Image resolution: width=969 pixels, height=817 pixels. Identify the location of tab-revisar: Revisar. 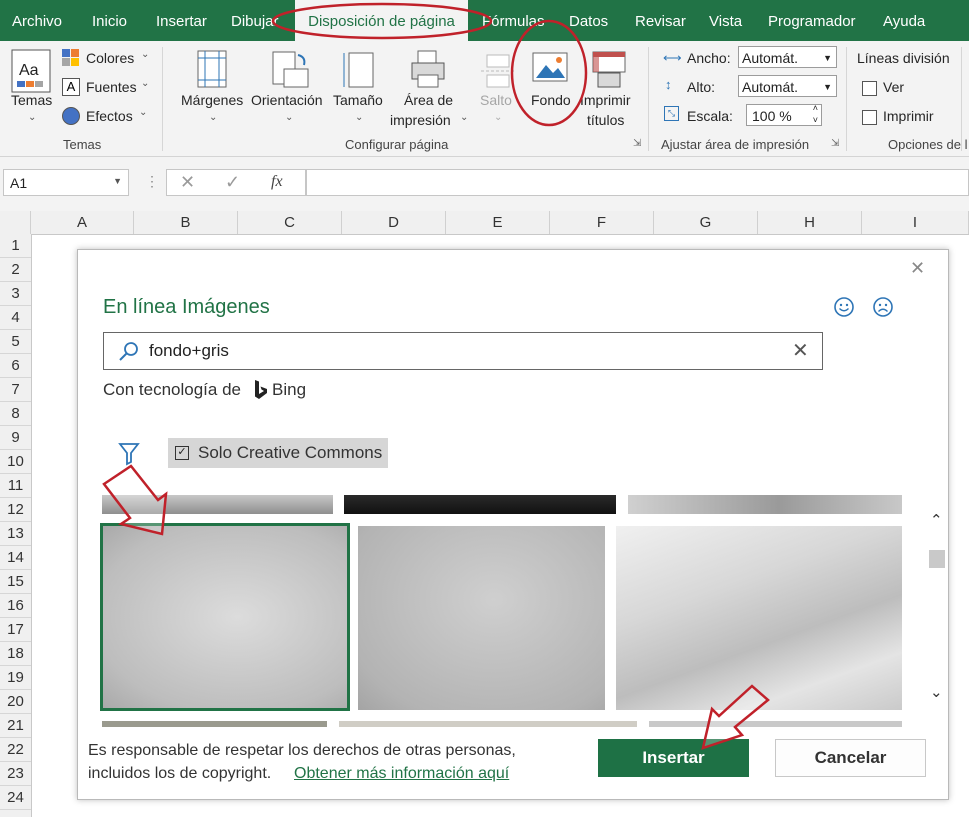
(660, 20).